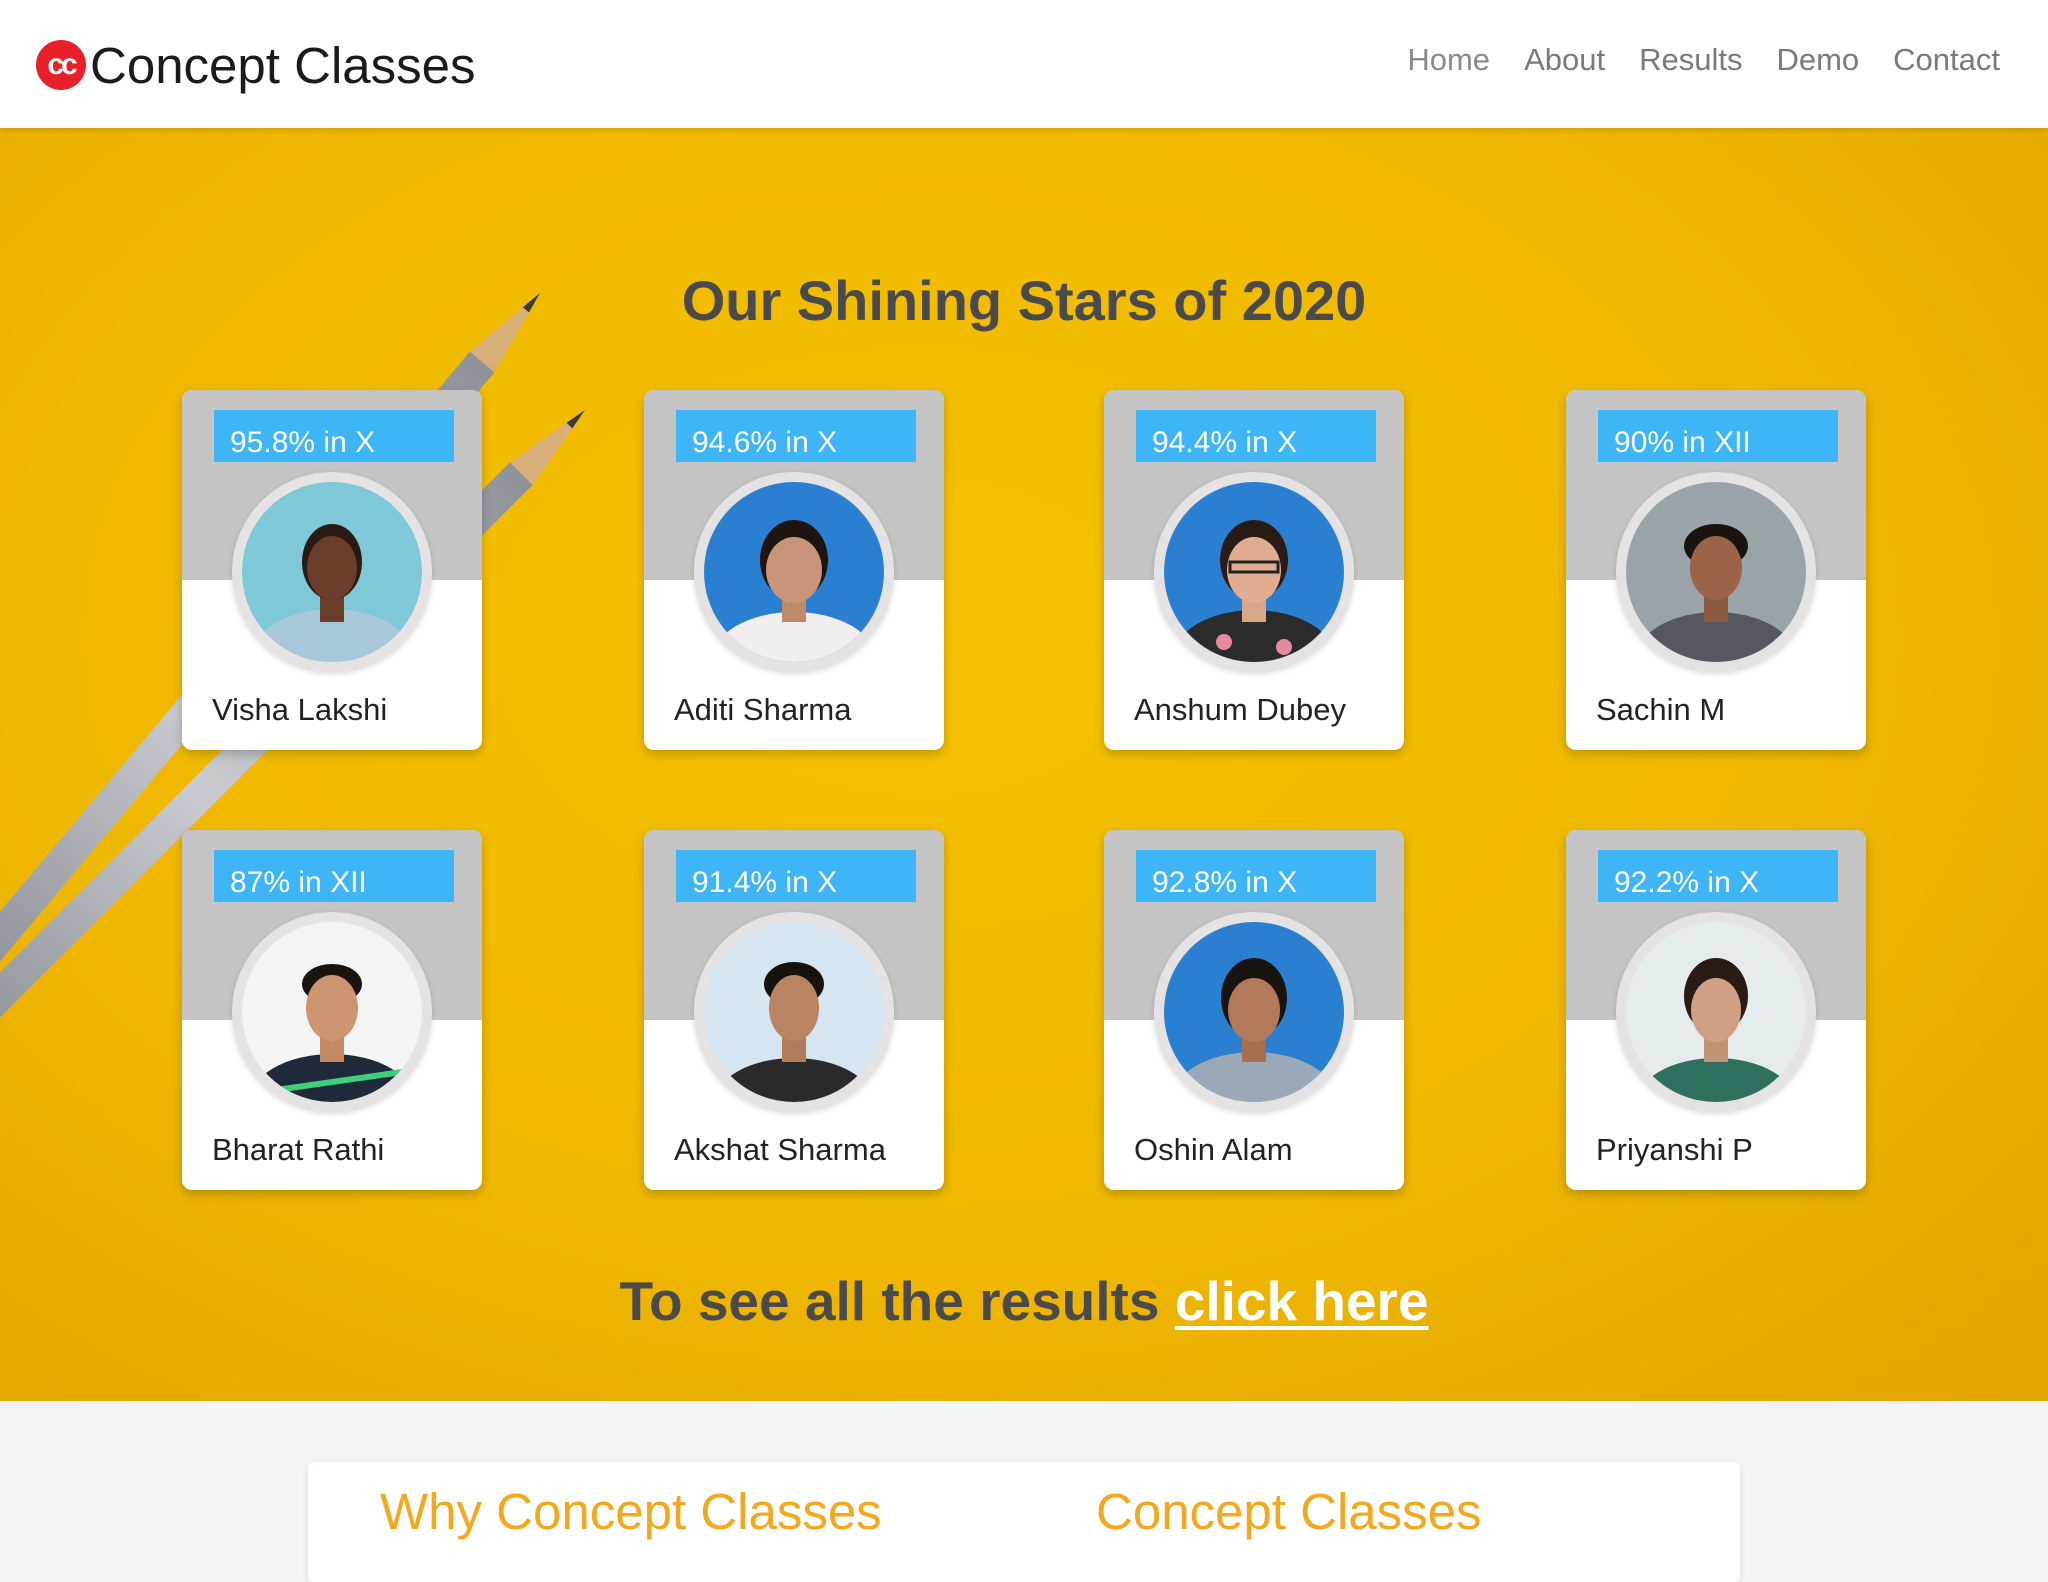  What do you see at coordinates (1661, 709) in the screenshot?
I see `student-name: Sachin M` at bounding box center [1661, 709].